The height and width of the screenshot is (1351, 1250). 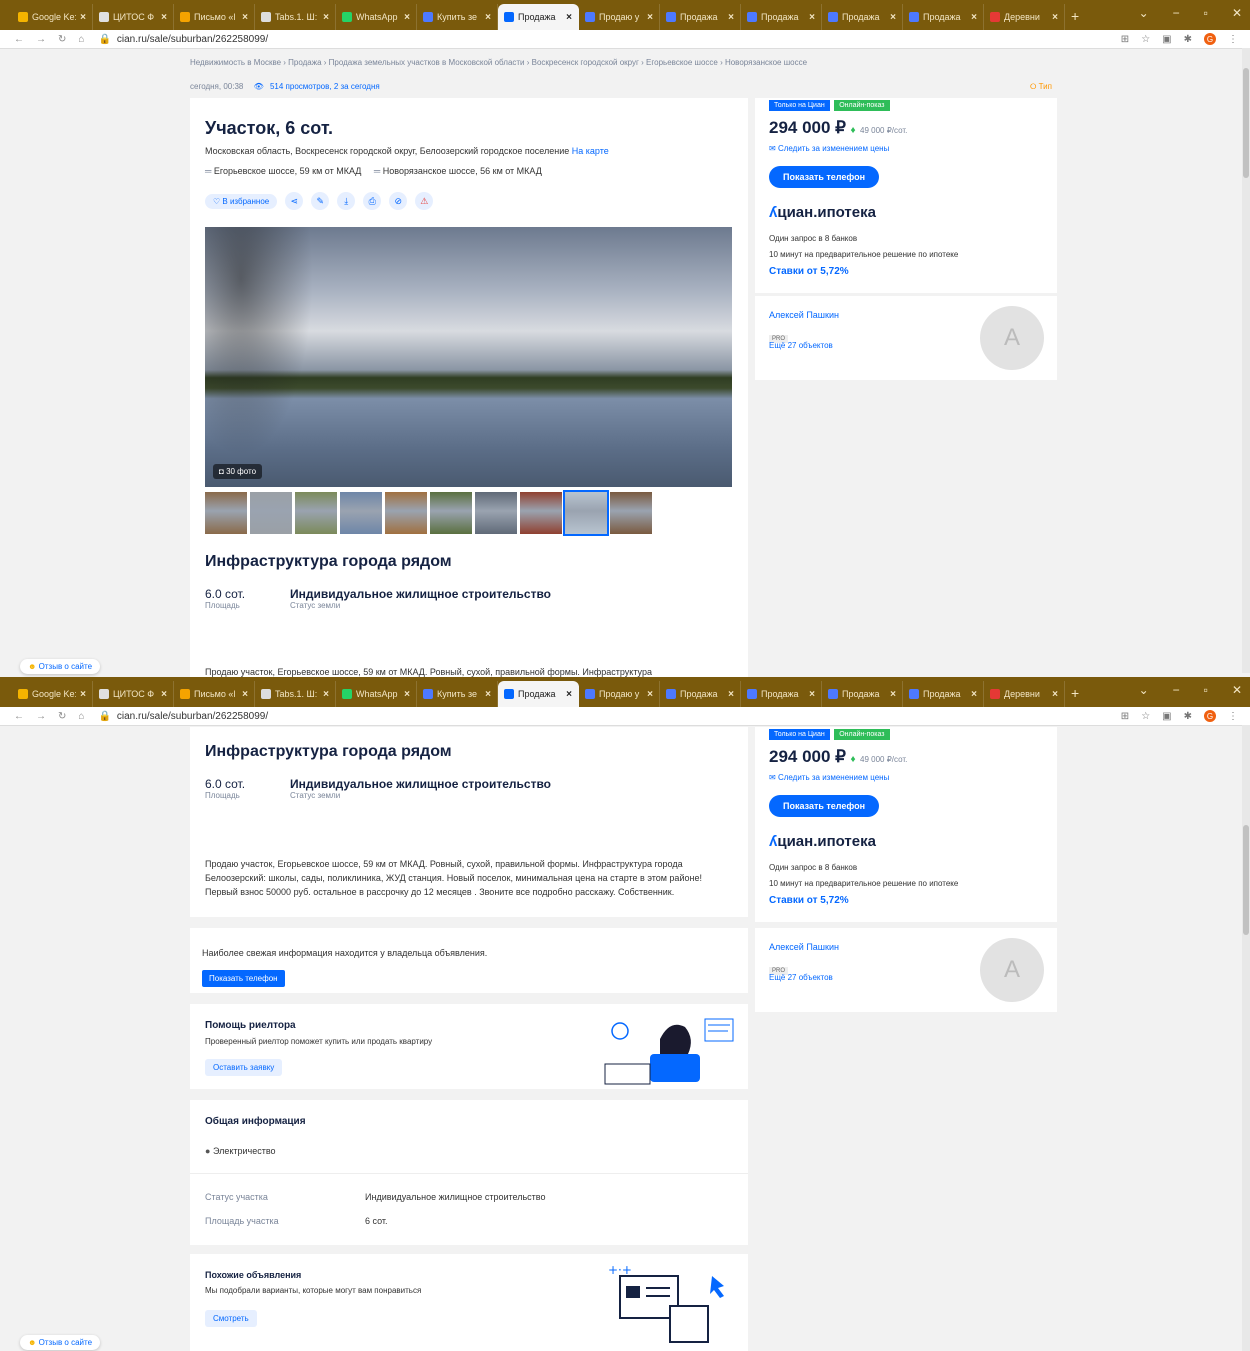 I want to click on feedback-button: ☻ Отзыв о сайте, so click(x=60, y=1342).